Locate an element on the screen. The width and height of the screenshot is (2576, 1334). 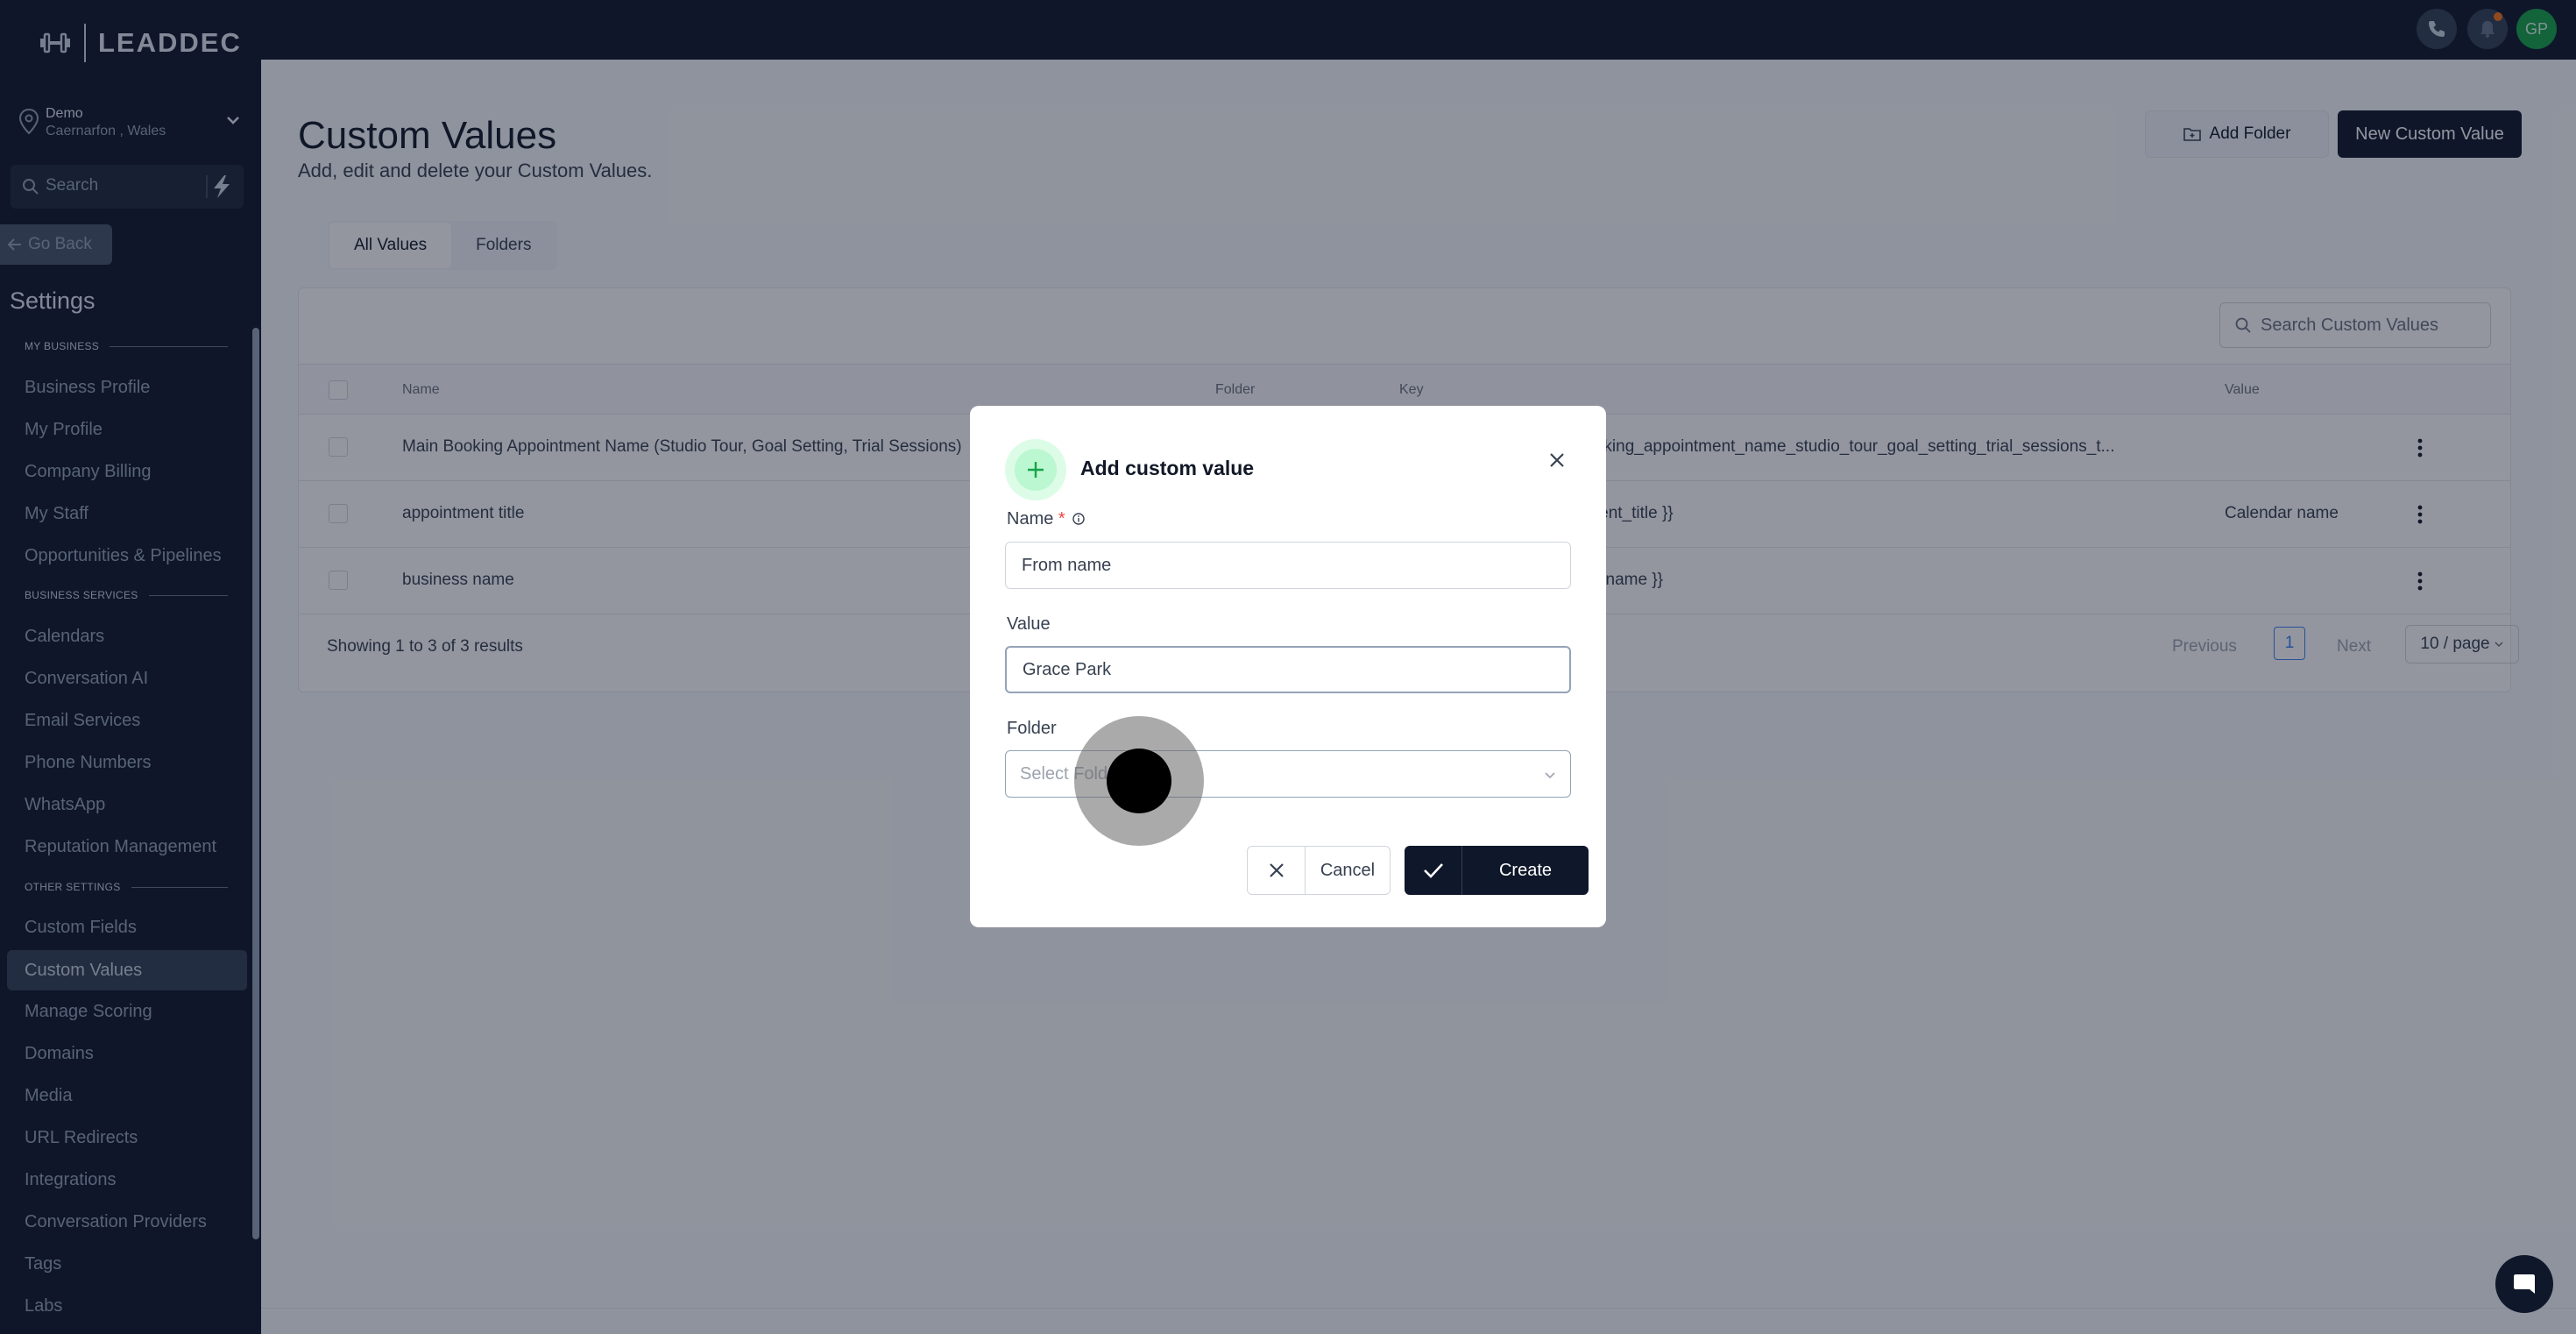
chat-icon is located at coordinates (2524, 1284).